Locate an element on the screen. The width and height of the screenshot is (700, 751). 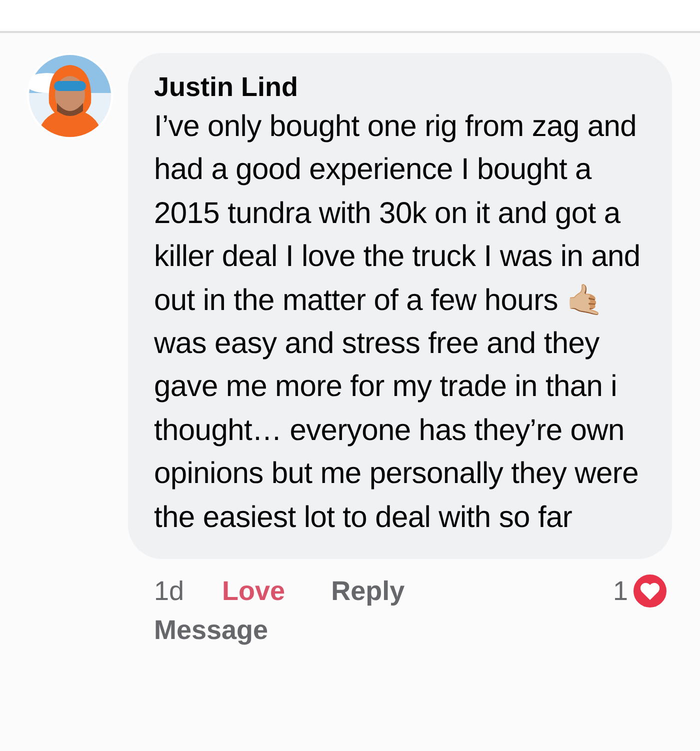
reply-button: Reply is located at coordinates (368, 591).